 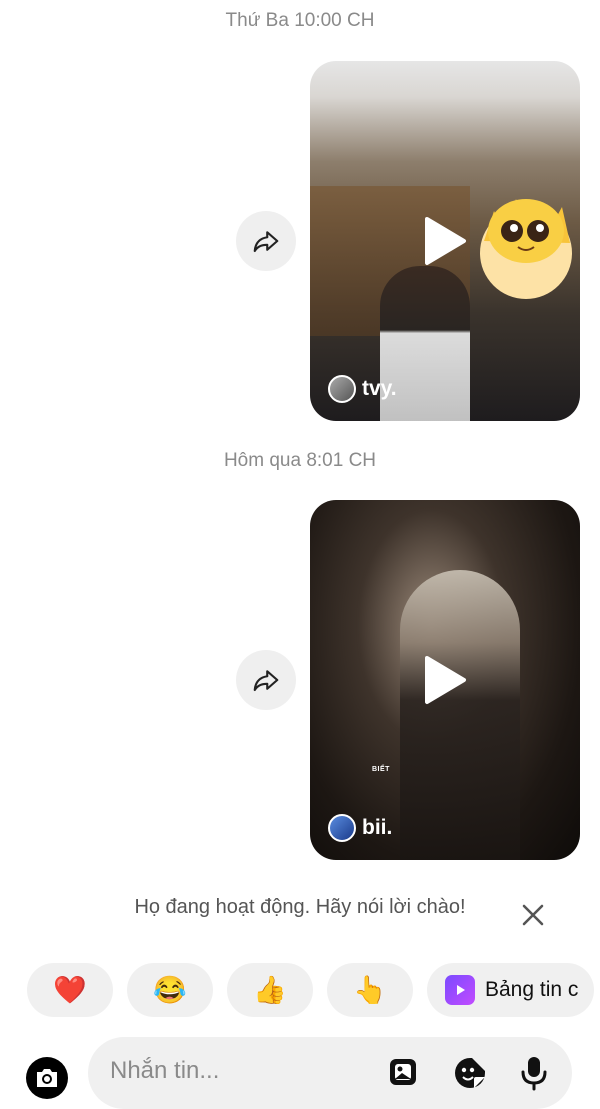 What do you see at coordinates (240, 1071) in the screenshot?
I see `message-input` at bounding box center [240, 1071].